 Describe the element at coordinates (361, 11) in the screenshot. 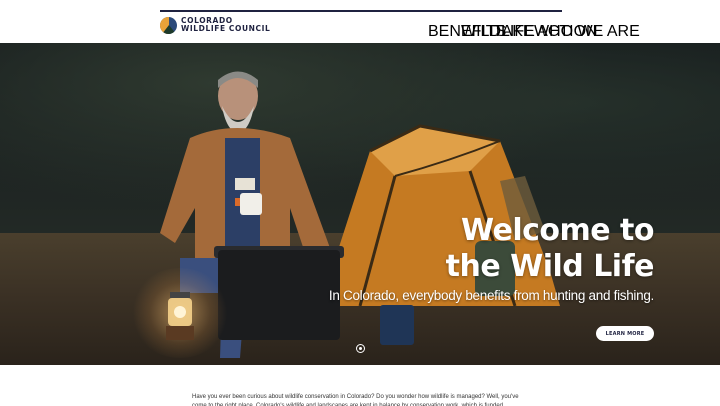

I see `header-top-rule` at that location.